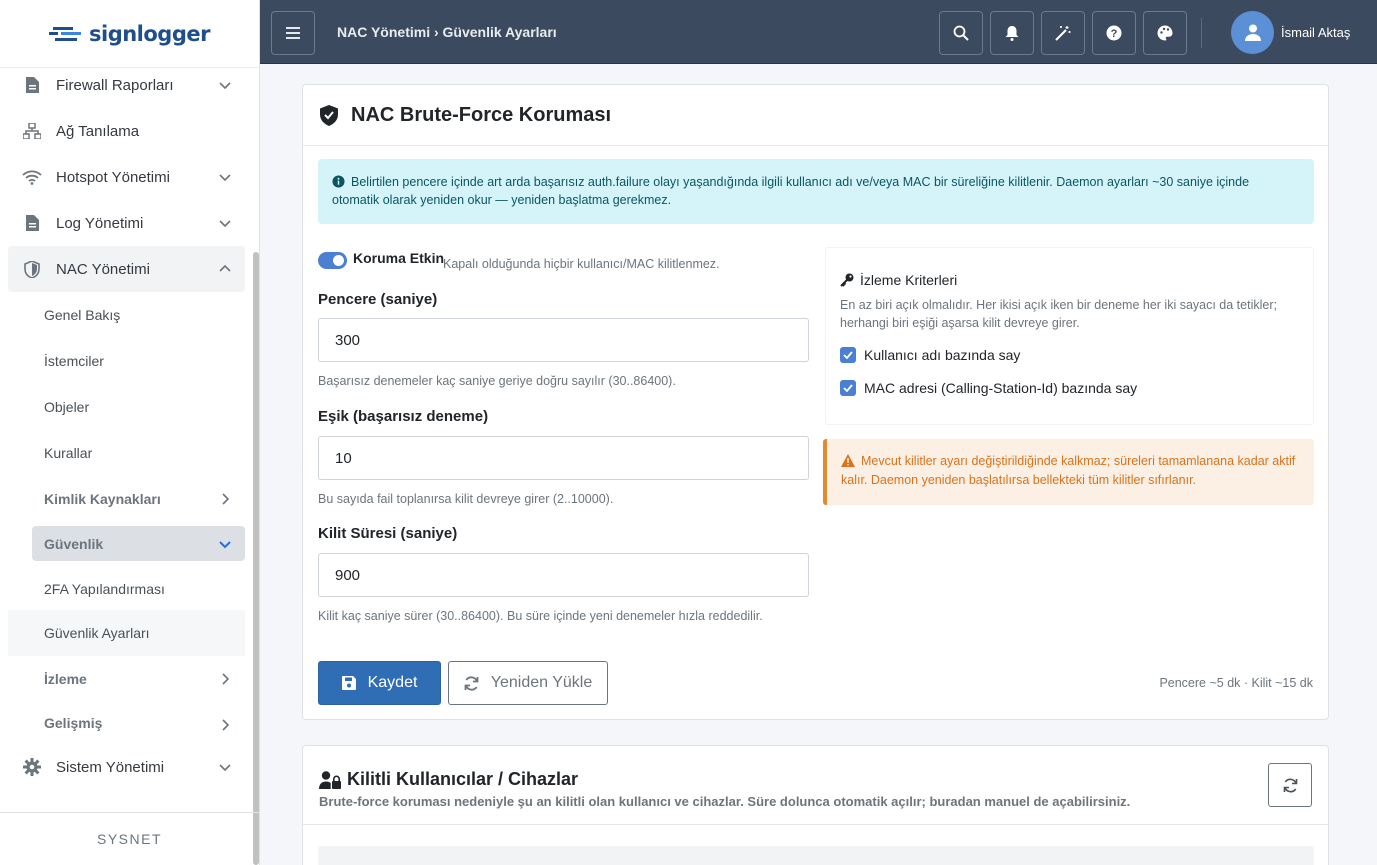 This screenshot has height=865, width=1377. I want to click on sidebar-subitem-label: 2FA Yapılandırması, so click(104, 588).